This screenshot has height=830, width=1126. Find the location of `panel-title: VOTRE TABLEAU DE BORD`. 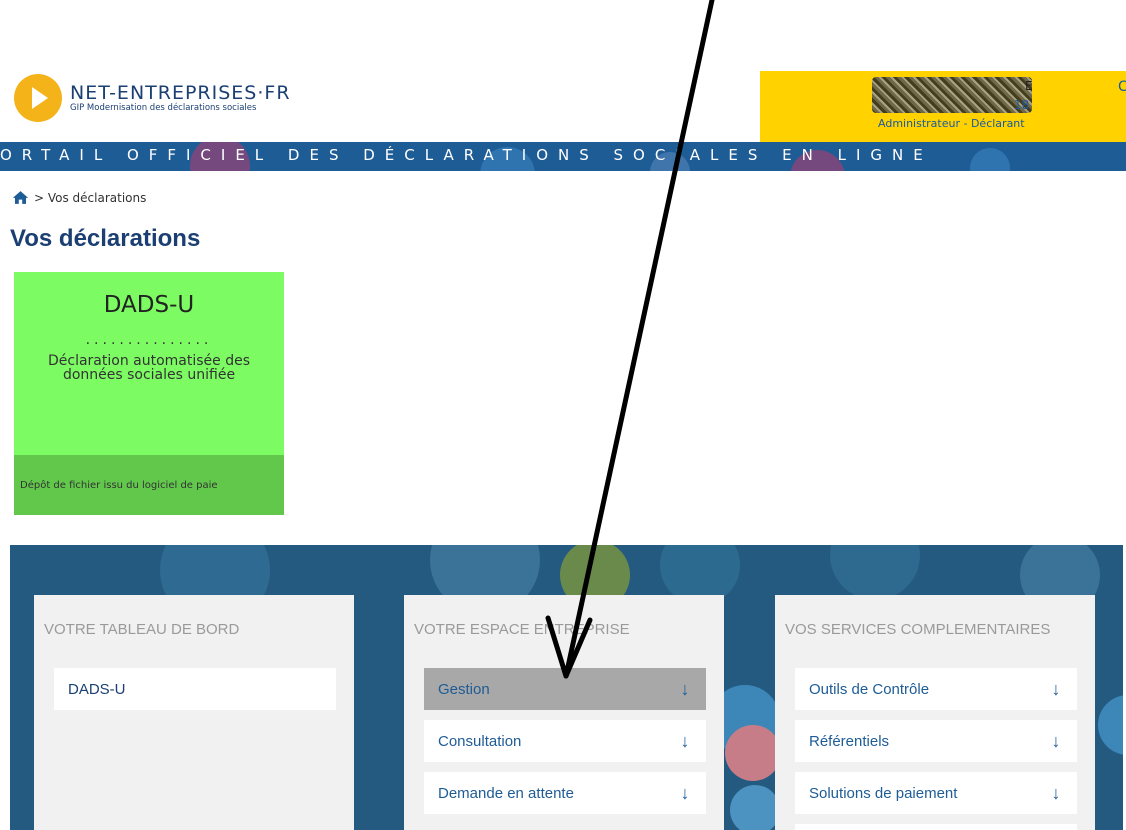

panel-title: VOTRE TABLEAU DE BORD is located at coordinates (142, 629).